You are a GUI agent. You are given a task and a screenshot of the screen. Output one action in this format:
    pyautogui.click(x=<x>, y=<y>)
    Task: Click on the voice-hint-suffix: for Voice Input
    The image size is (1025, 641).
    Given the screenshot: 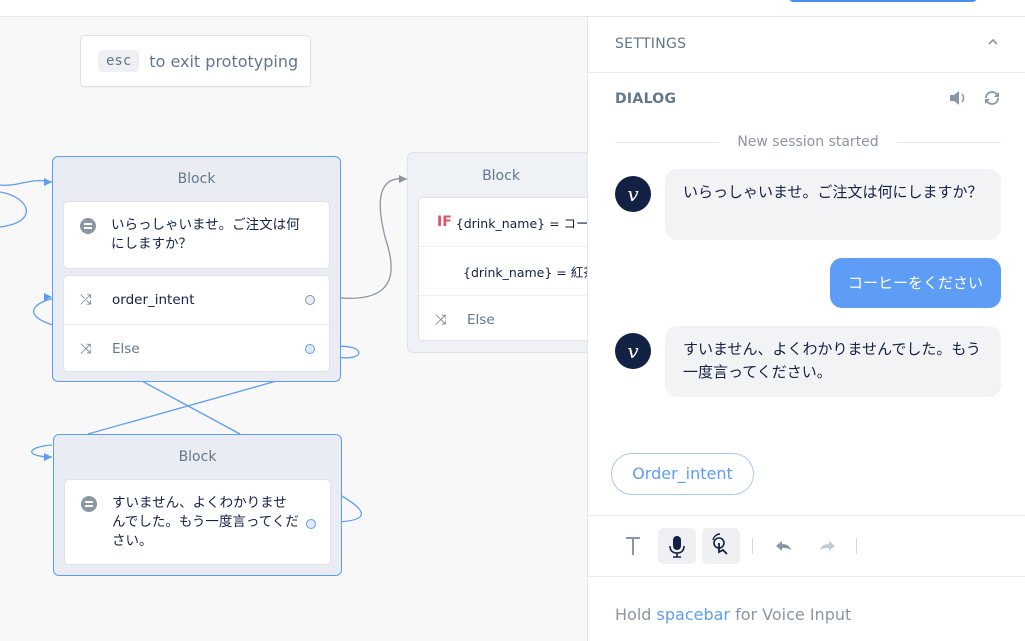 What is the action you would take?
    pyautogui.click(x=791, y=614)
    